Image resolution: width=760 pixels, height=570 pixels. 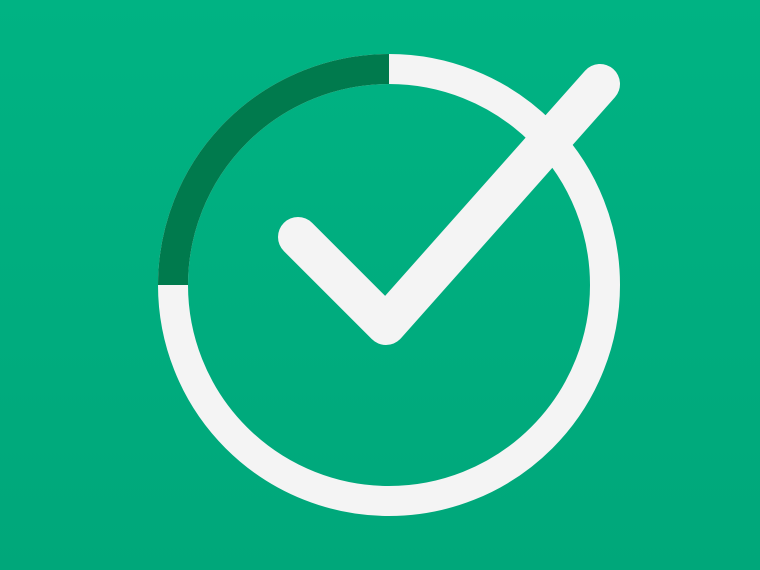 What do you see at coordinates (274, 170) in the screenshot?
I see `ring-progress-arc` at bounding box center [274, 170].